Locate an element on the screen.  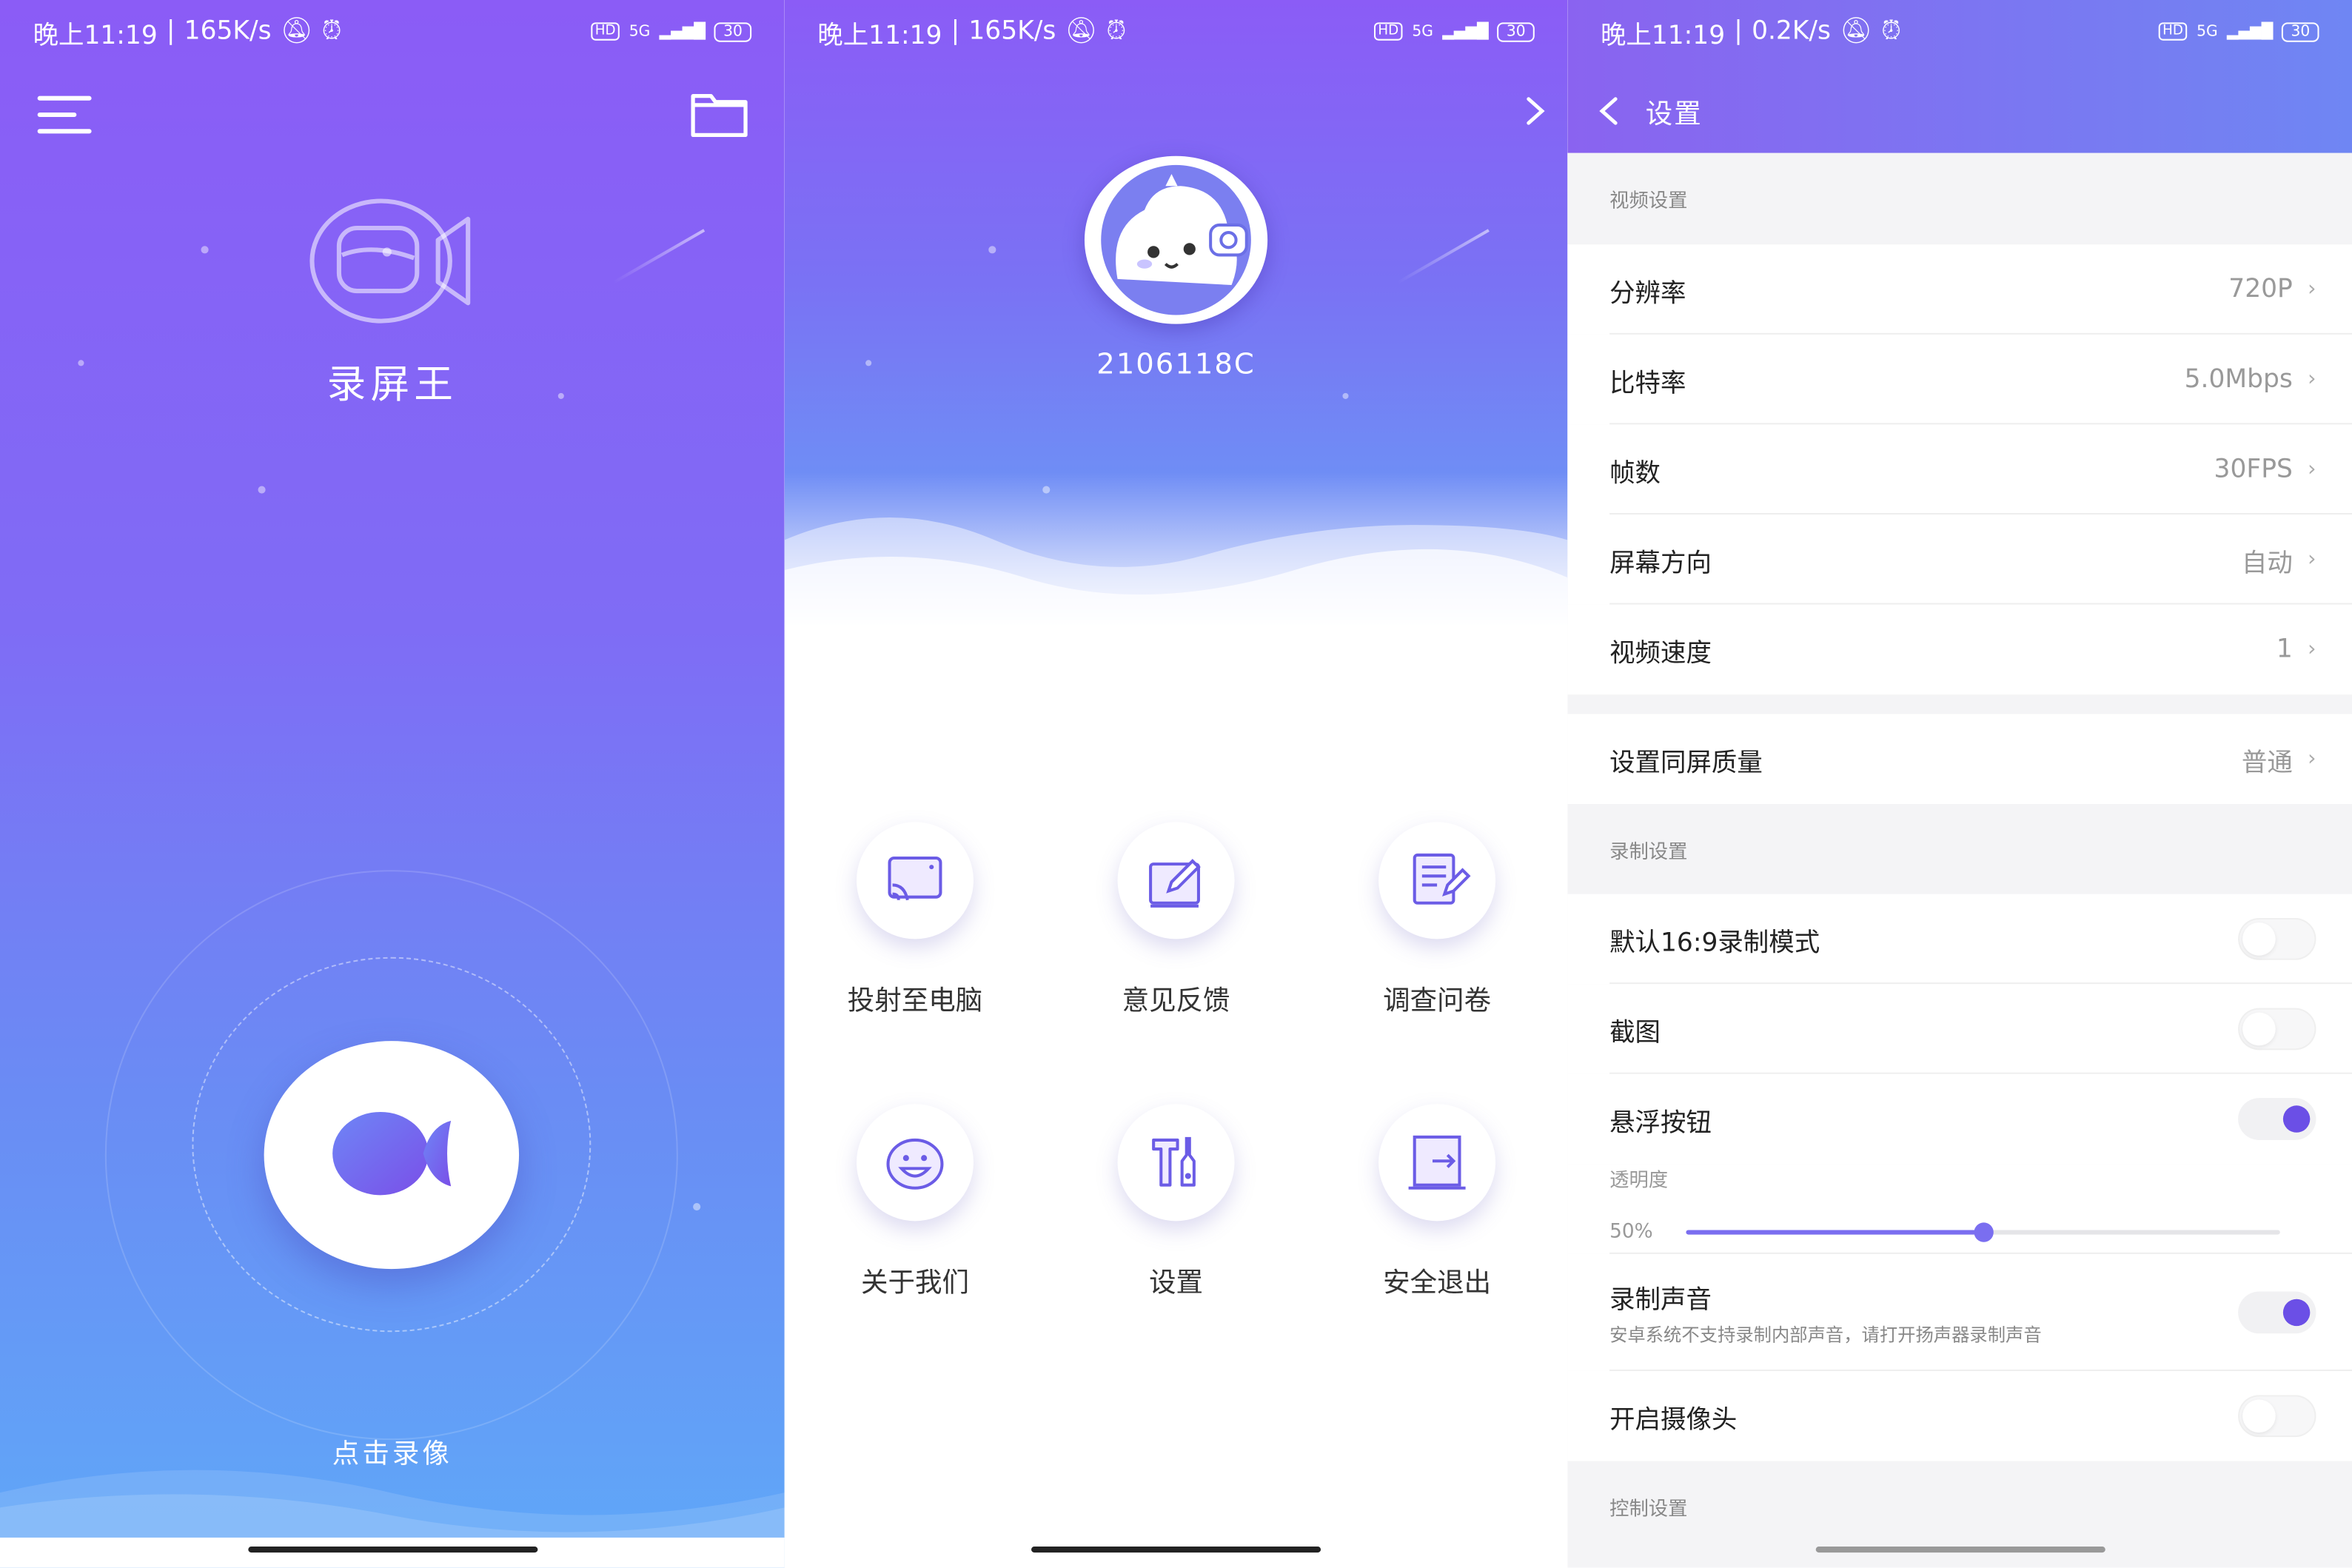
back-arrow-icon is located at coordinates (1610, 111).